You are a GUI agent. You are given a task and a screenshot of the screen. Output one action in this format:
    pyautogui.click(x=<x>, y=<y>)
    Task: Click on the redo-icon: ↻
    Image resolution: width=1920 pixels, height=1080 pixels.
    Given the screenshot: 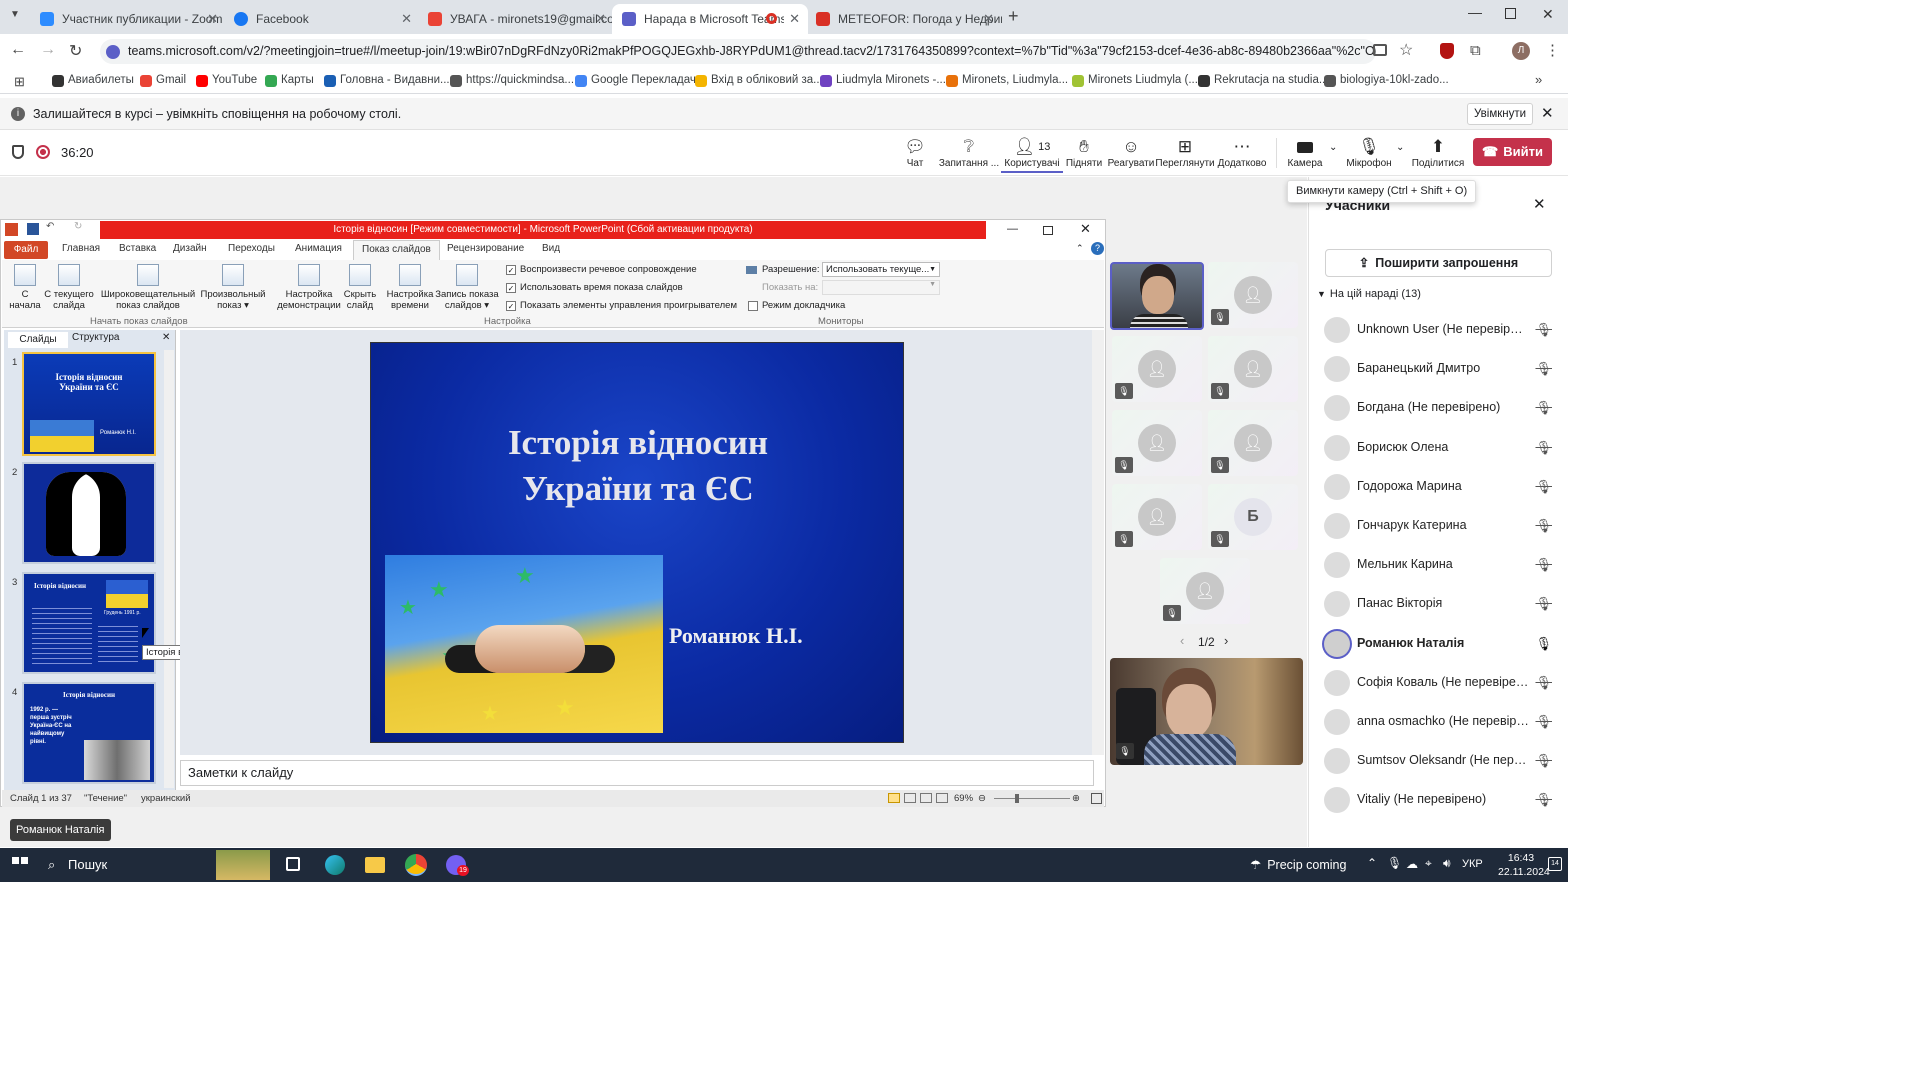 What is the action you would take?
    pyautogui.click(x=78, y=226)
    